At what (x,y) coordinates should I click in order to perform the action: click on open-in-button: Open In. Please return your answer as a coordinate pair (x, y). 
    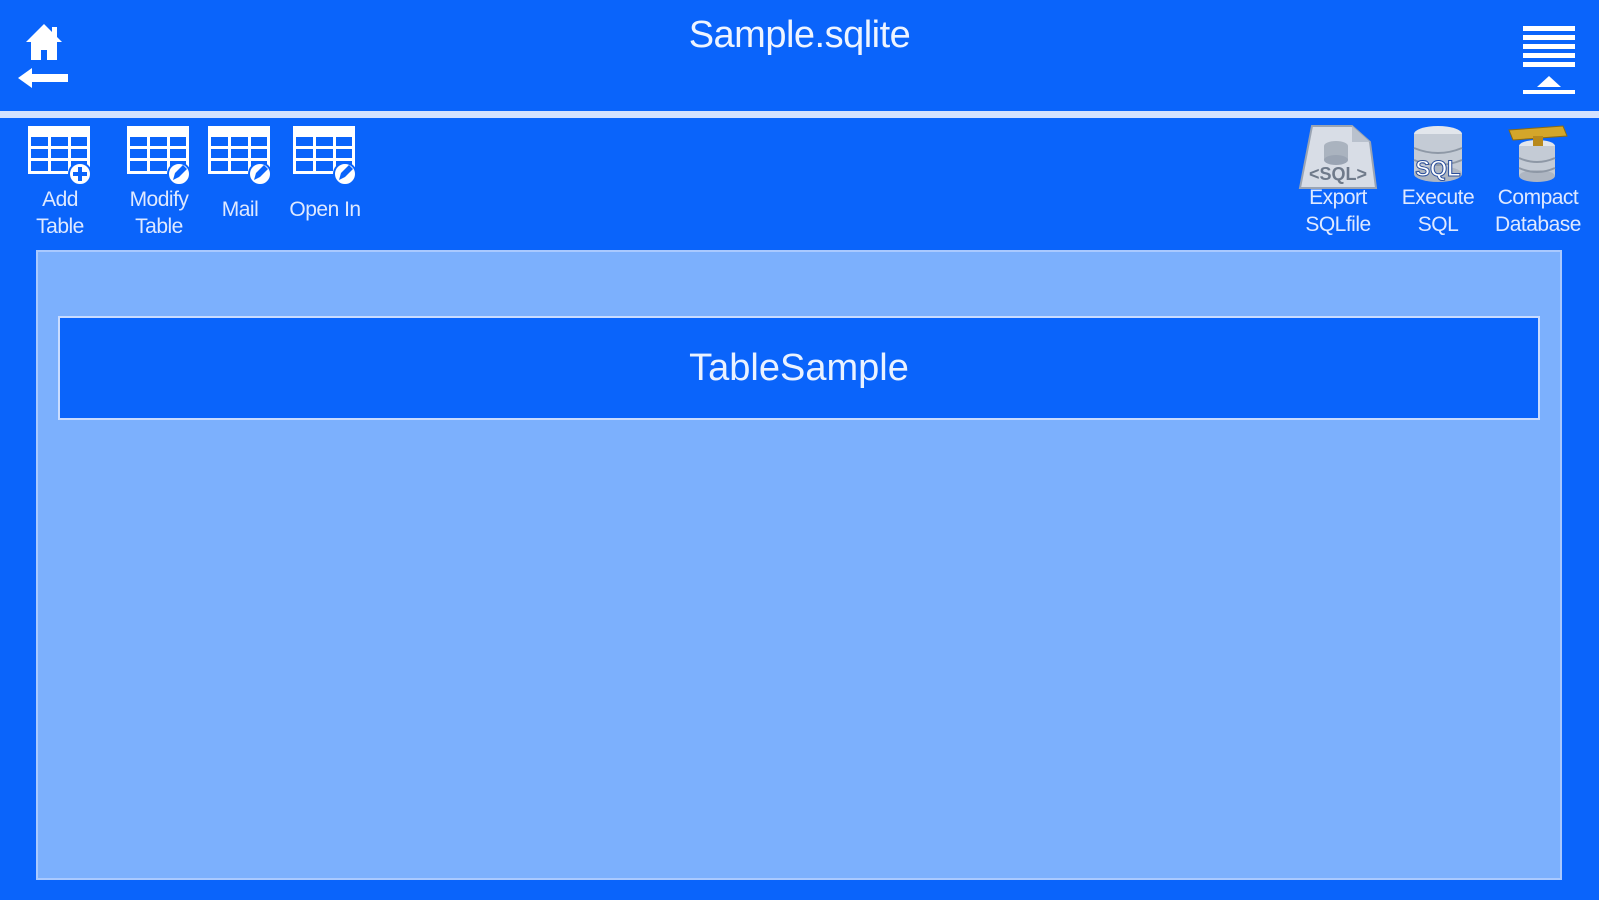
    Looking at the image, I should click on (325, 170).